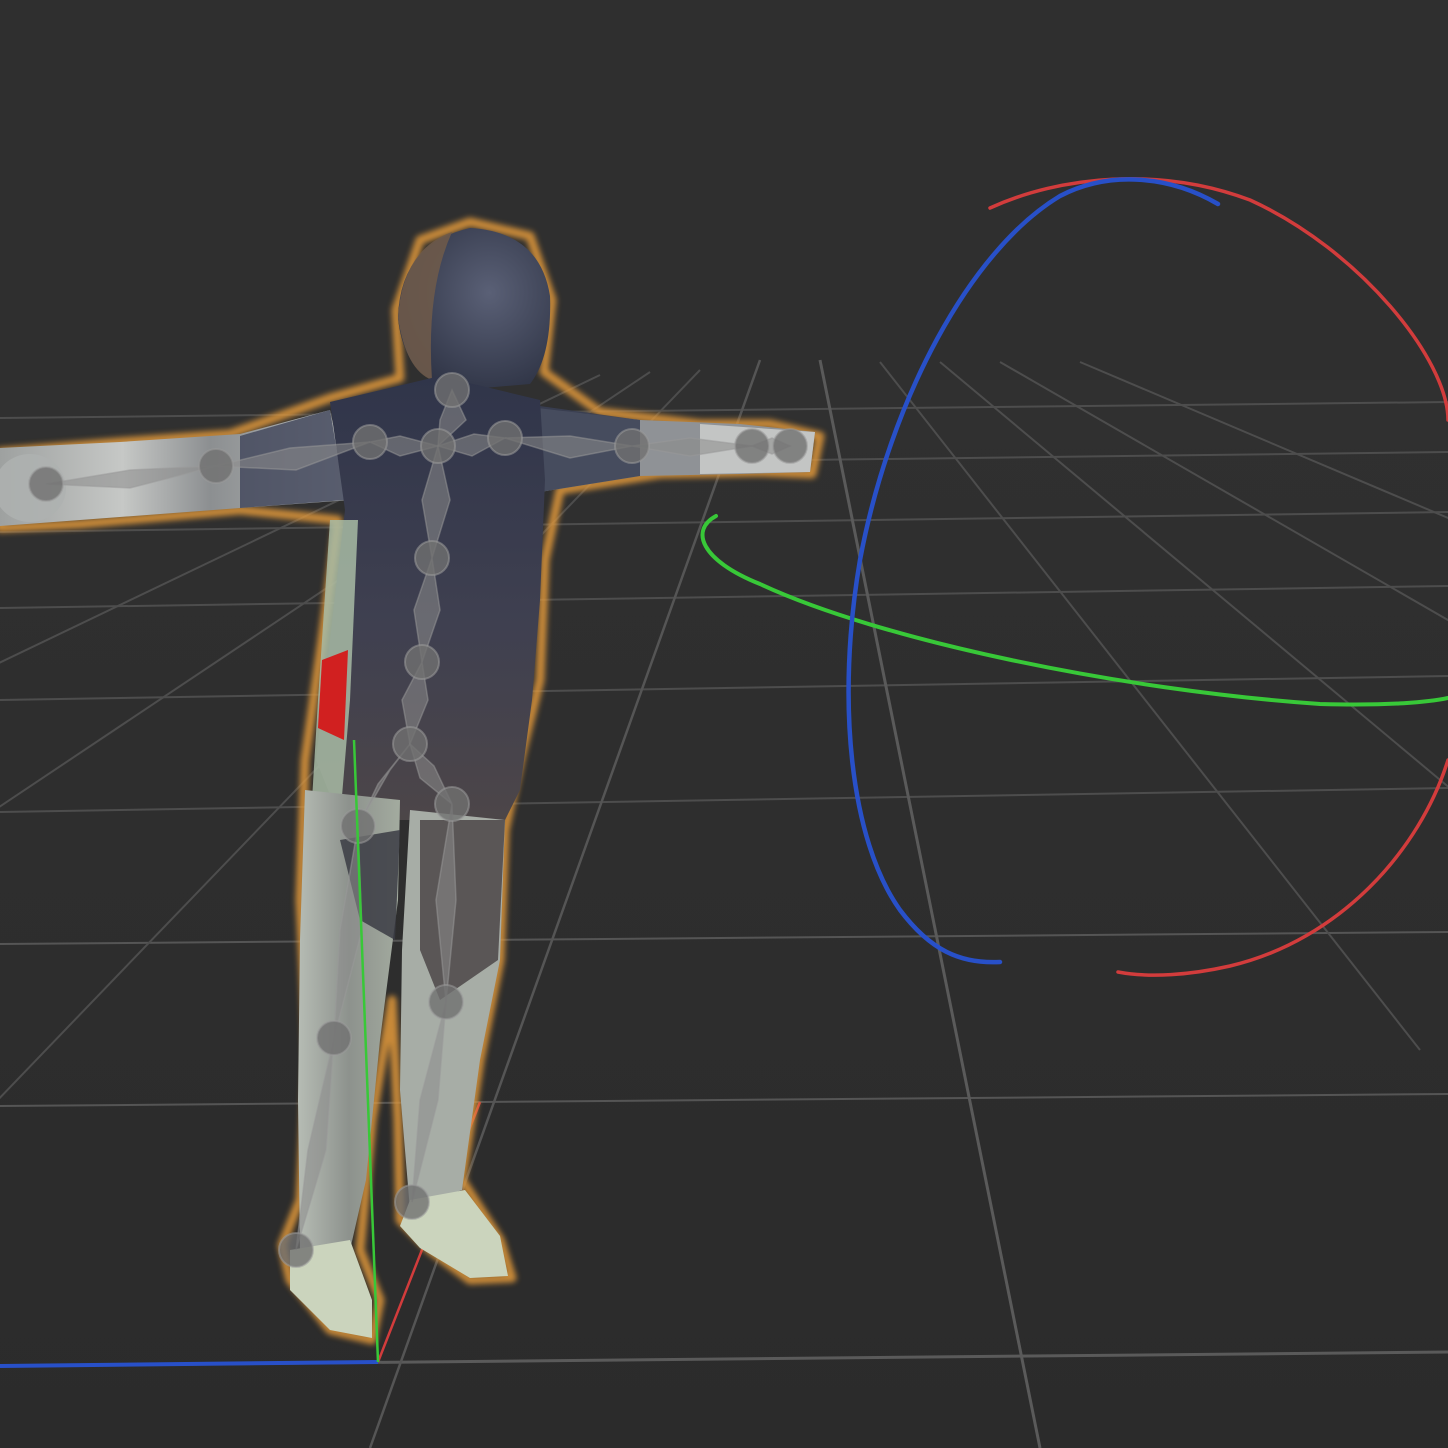  I want to click on joint-spine-mid, so click(422, 662).